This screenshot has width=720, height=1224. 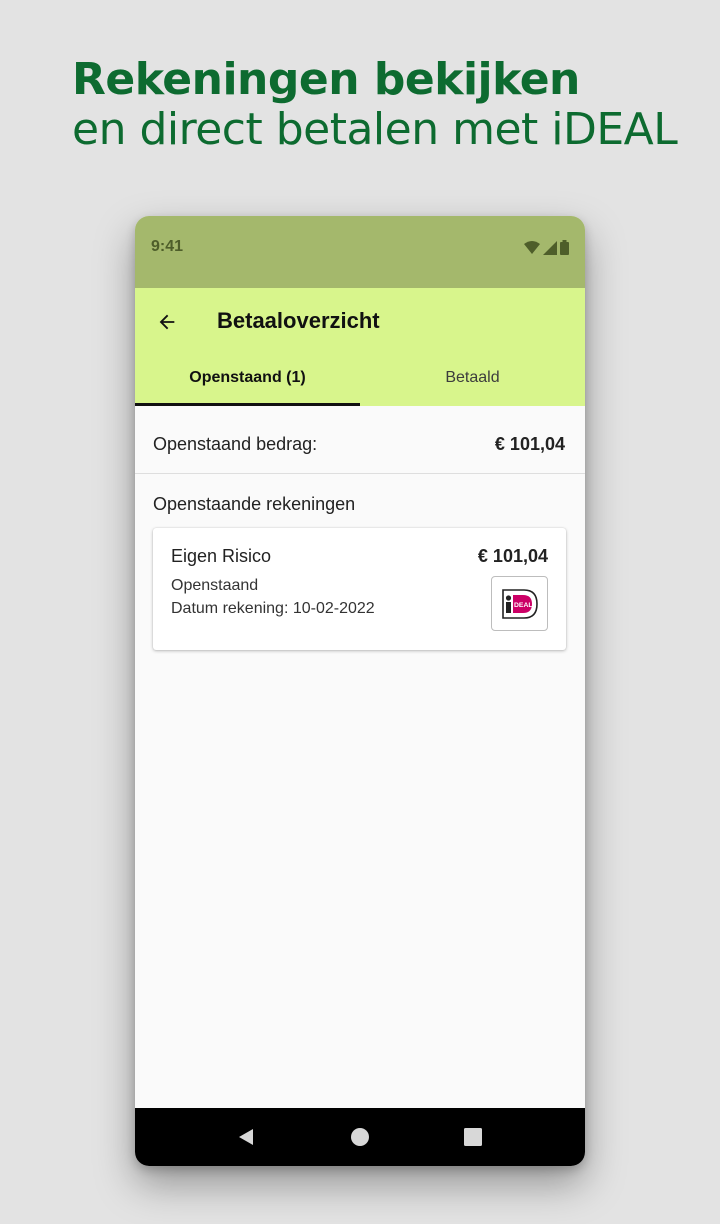 What do you see at coordinates (532, 247) in the screenshot?
I see `wifi-icon` at bounding box center [532, 247].